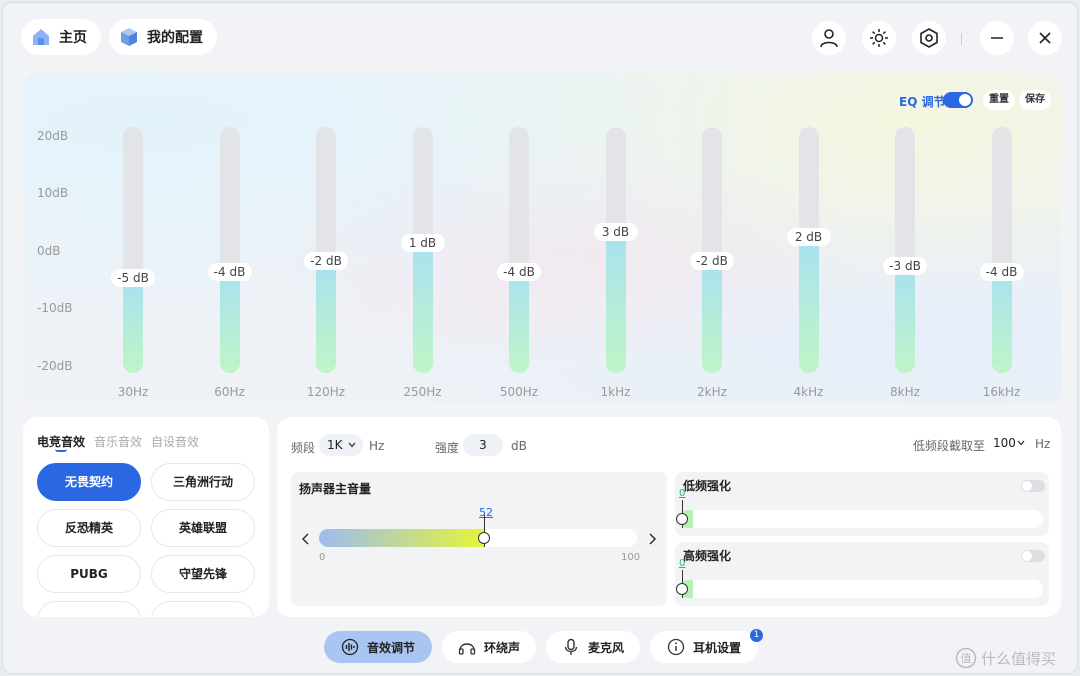  What do you see at coordinates (89, 528) in the screenshot?
I see `preset-cs: 反恐精英` at bounding box center [89, 528].